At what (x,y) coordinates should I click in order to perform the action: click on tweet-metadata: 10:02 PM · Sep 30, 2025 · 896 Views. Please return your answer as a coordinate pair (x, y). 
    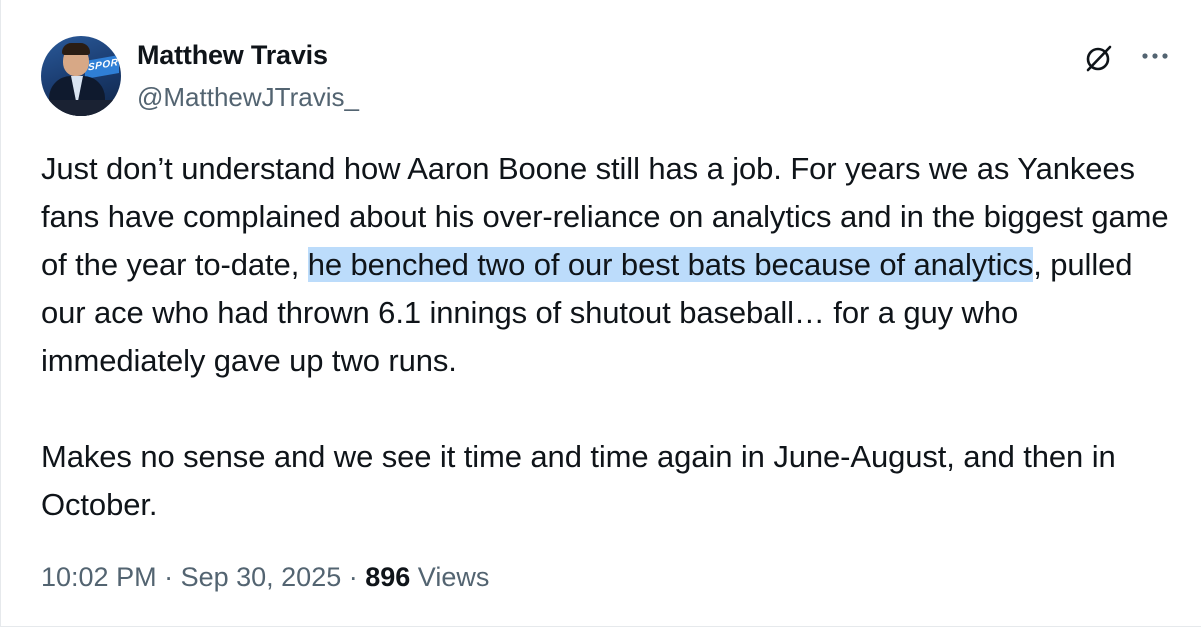
    Looking at the image, I should click on (265, 577).